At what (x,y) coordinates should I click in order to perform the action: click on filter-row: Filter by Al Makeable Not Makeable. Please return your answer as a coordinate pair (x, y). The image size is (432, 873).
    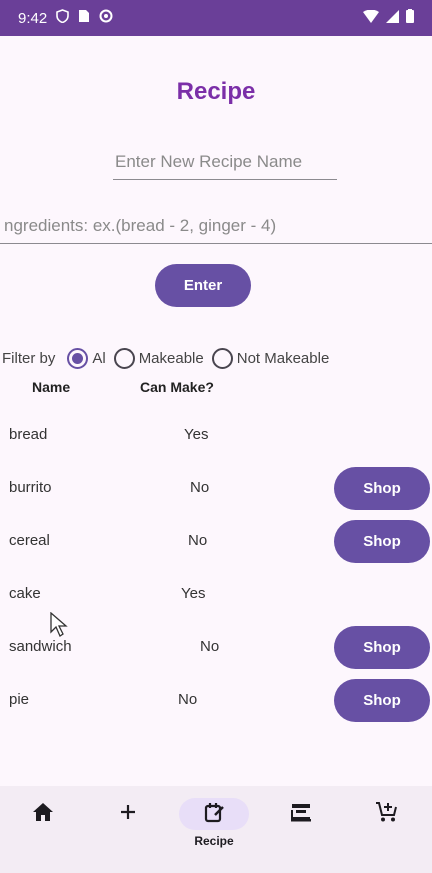
    Looking at the image, I should click on (169, 358).